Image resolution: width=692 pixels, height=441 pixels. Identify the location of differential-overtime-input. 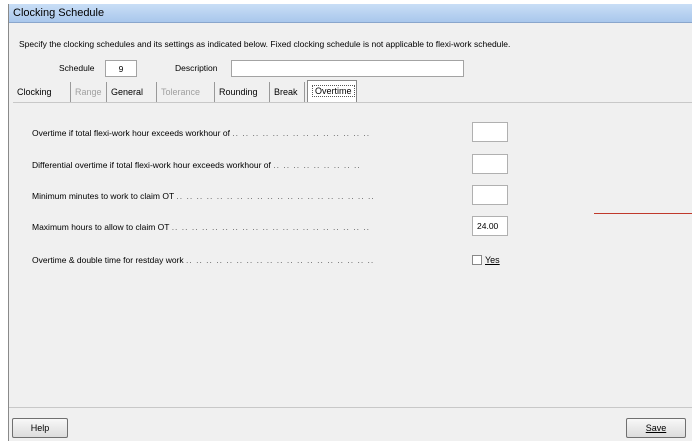
(490, 164).